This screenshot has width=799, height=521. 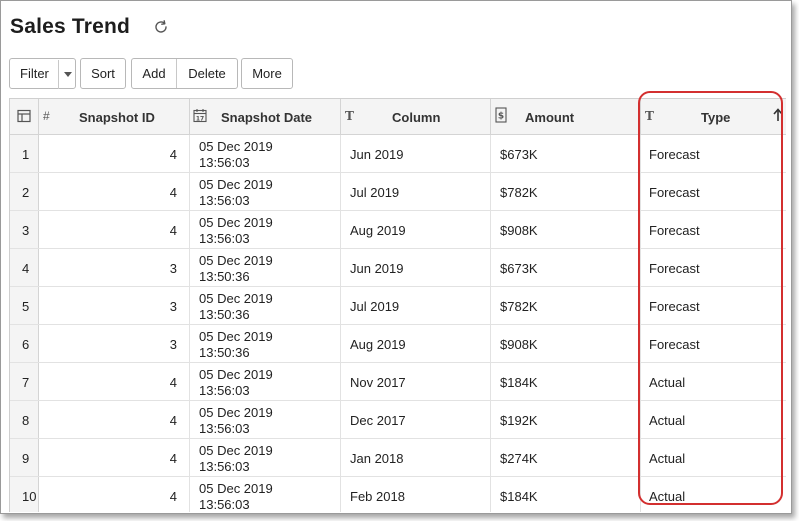 I want to click on table-row: 8 4 05 Dec 2019 13:56:03 Dec 2017 $192K Actual, so click(x=398, y=420).